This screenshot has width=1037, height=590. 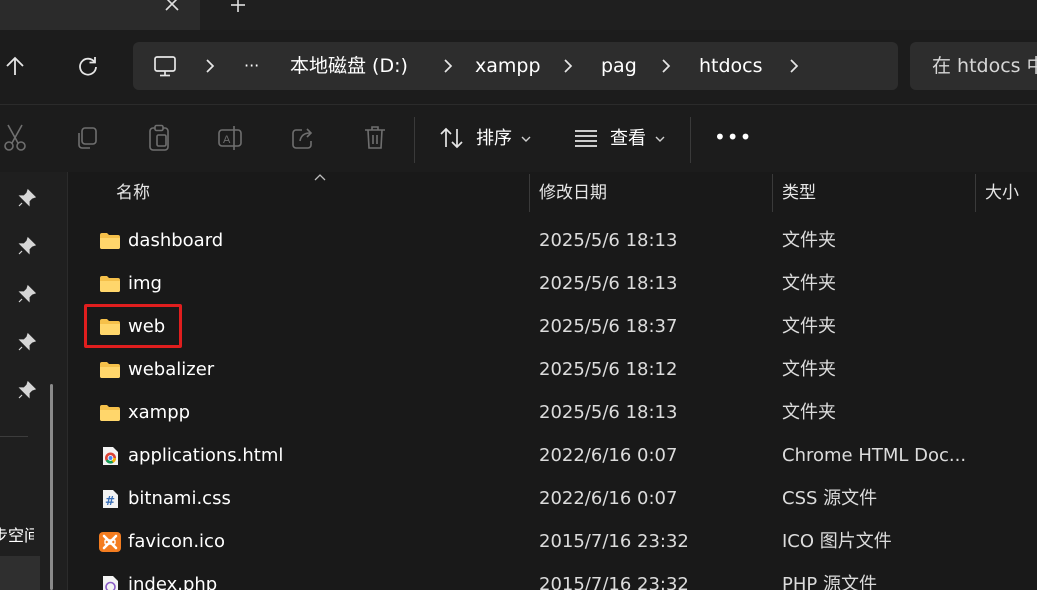 I want to click on arrow-up-icon, so click(x=15, y=65).